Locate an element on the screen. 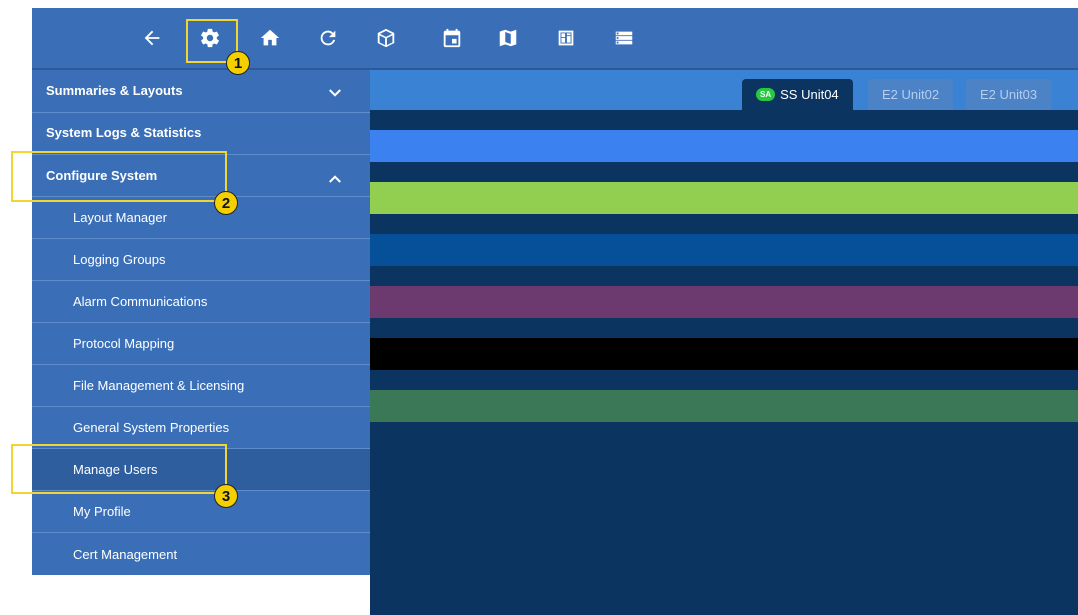 The width and height of the screenshot is (1078, 615). menu-item-label: Manage Users is located at coordinates (115, 469).